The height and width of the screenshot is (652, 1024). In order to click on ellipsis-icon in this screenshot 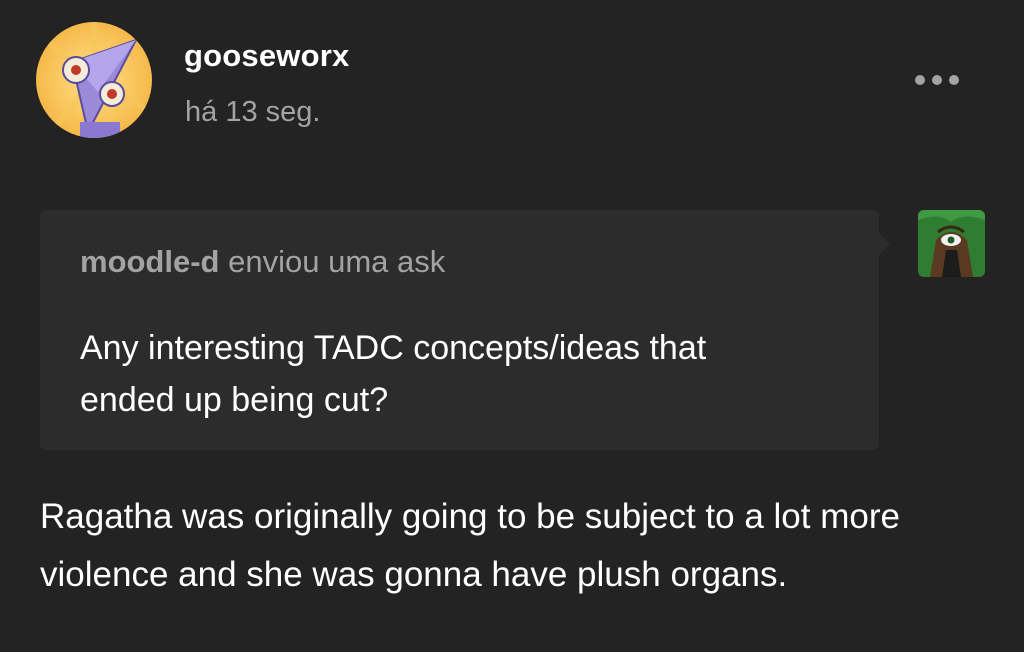, I will do `click(937, 80)`.